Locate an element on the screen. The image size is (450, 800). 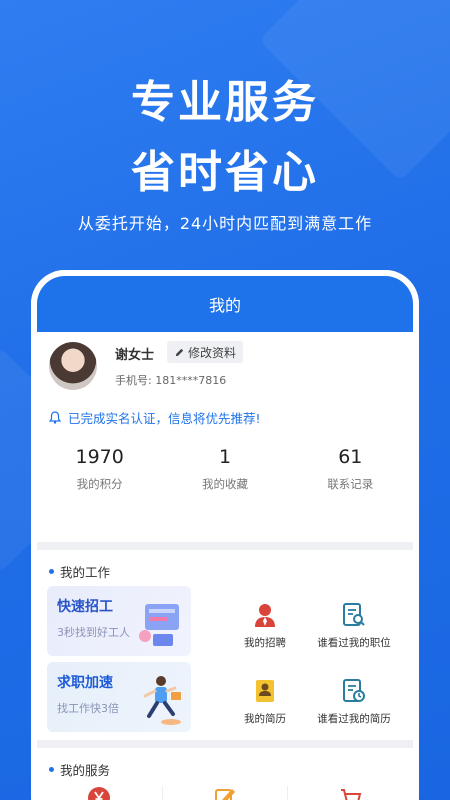
stat-value: 61 is located at coordinates (350, 457).